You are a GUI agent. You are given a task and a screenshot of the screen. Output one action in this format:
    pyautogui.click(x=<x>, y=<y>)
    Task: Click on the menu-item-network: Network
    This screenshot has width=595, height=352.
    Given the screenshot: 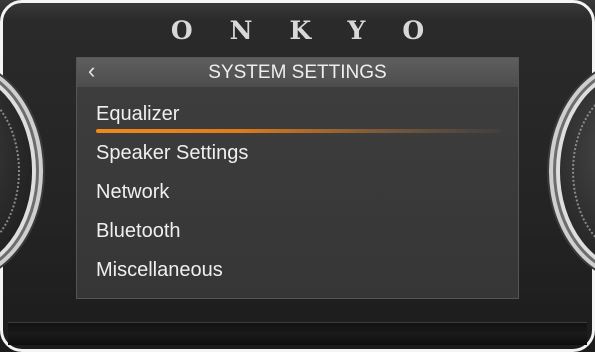 What is the action you would take?
    pyautogui.click(x=297, y=193)
    